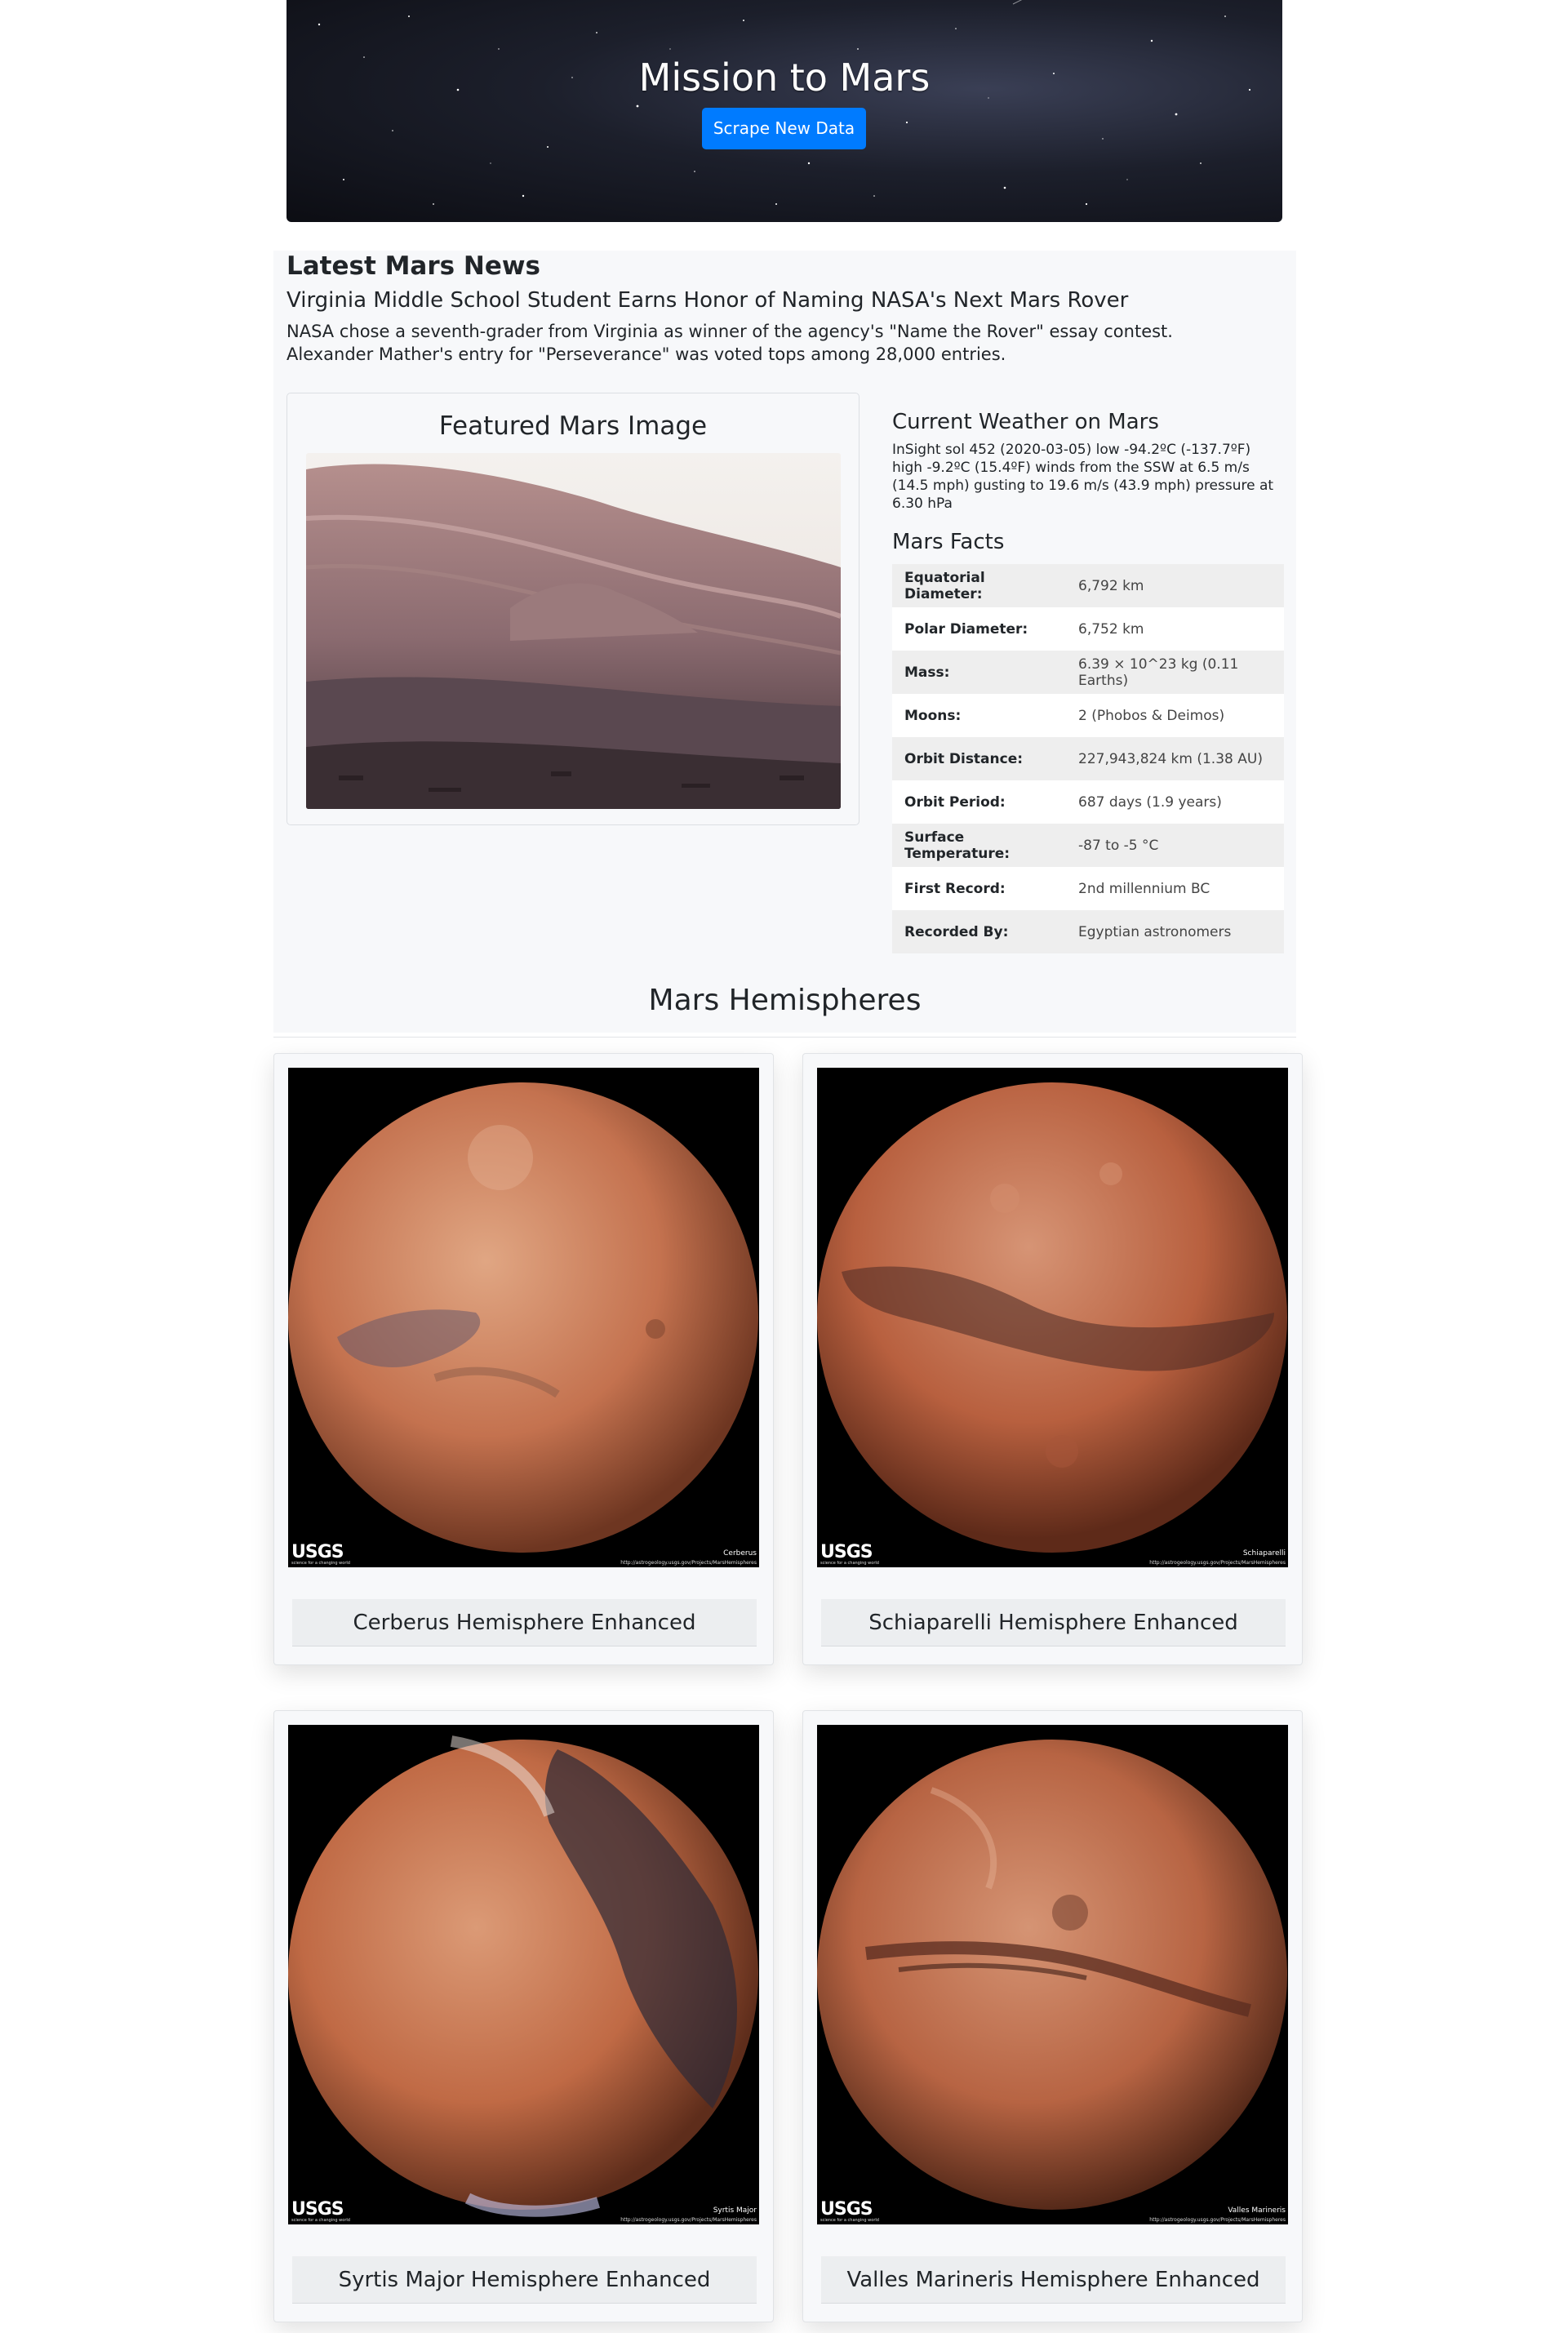 The image size is (1568, 2333). I want to click on table-row: Equatorial Diameter: 6,792 km, so click(1088, 585).